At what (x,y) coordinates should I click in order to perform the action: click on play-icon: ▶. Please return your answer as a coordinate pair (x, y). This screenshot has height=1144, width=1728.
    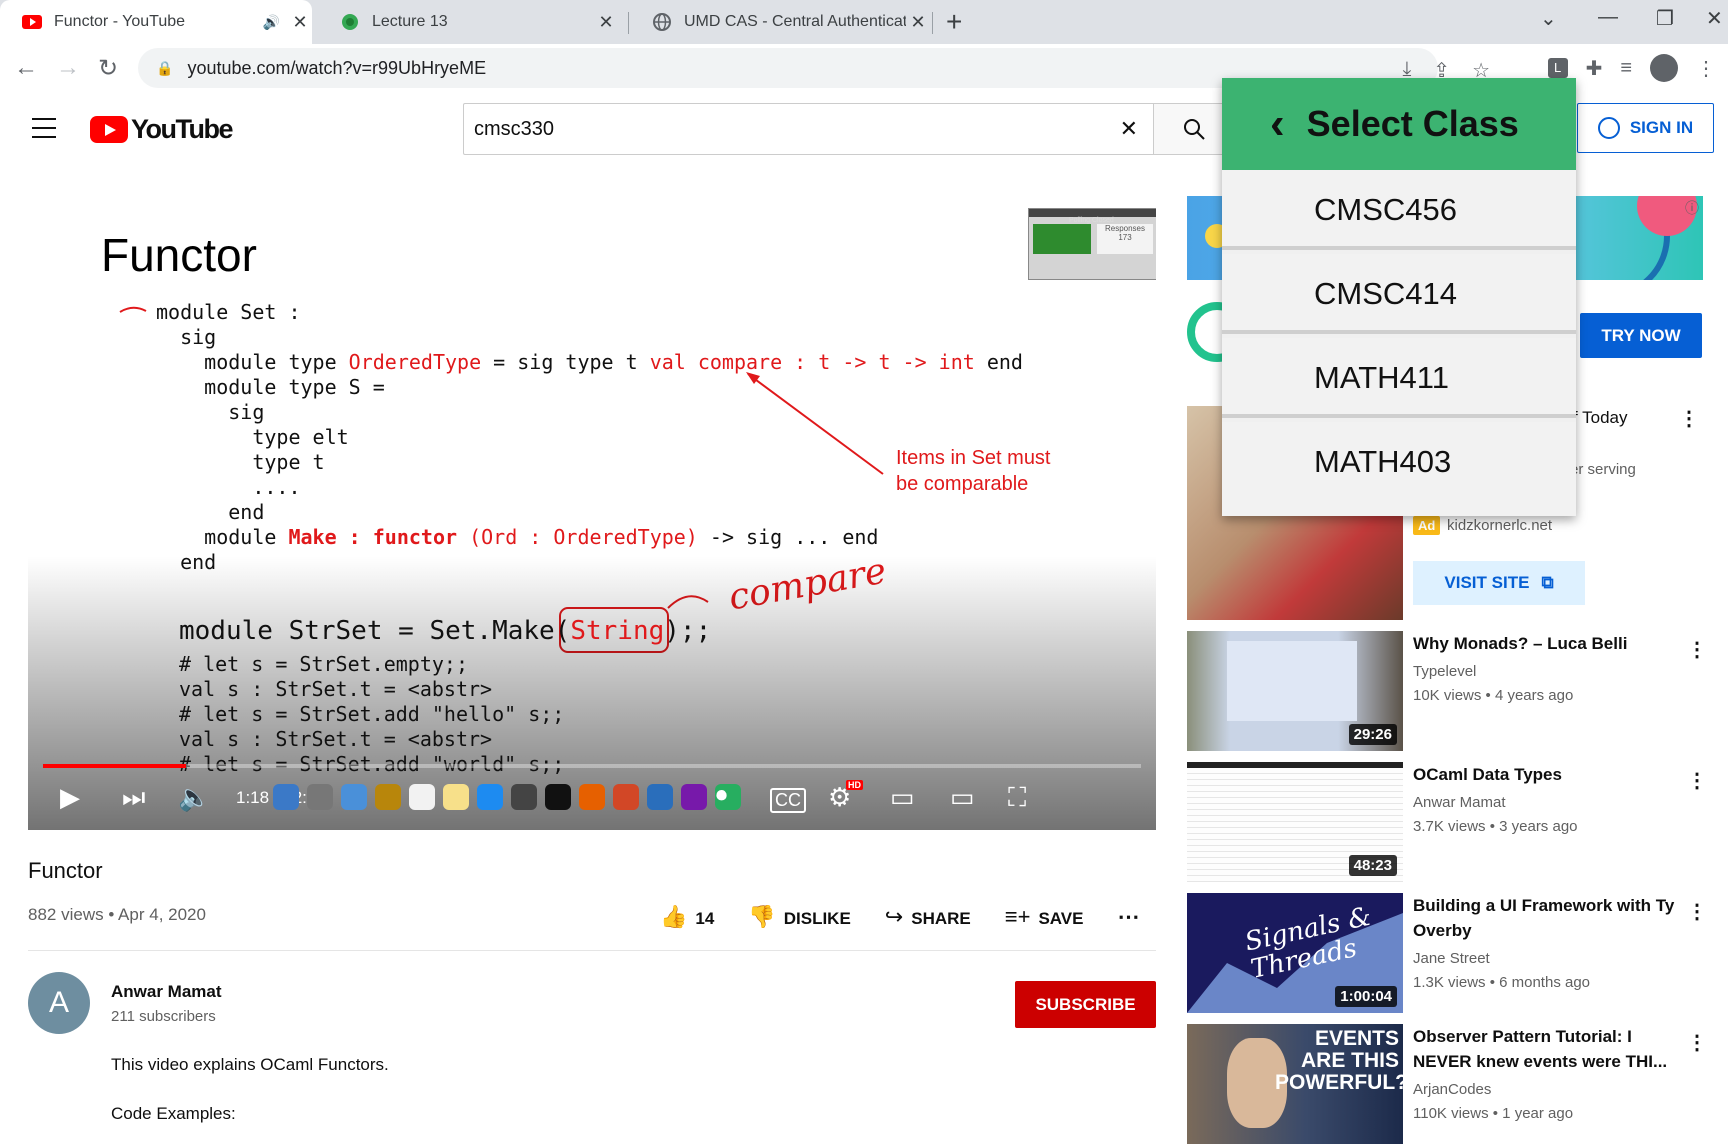
    Looking at the image, I should click on (70, 797).